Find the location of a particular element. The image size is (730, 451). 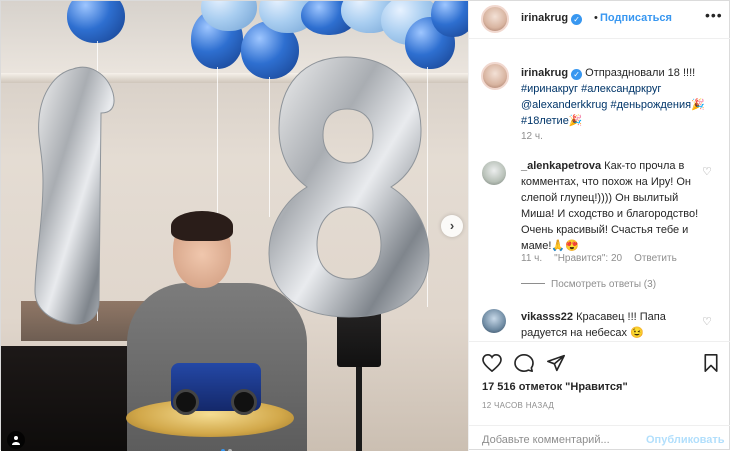

likes-count: 17 516 отметок "Нравится" is located at coordinates (555, 387).